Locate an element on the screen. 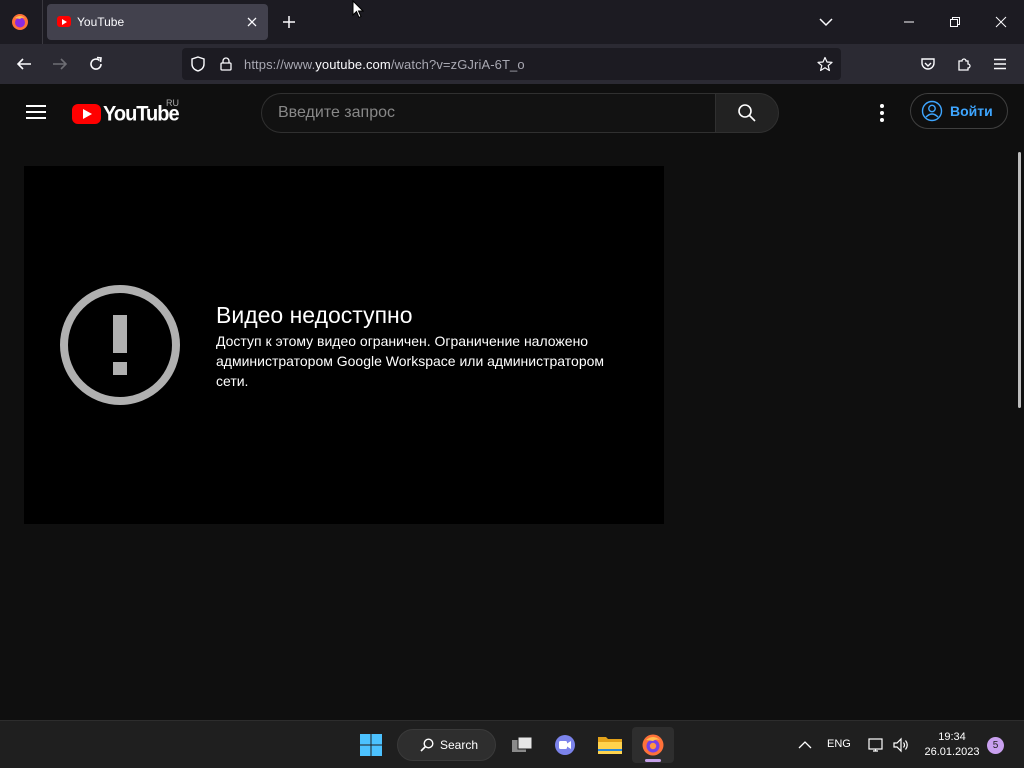 The image size is (1024, 768). app-menu-icon is located at coordinates (1000, 64).